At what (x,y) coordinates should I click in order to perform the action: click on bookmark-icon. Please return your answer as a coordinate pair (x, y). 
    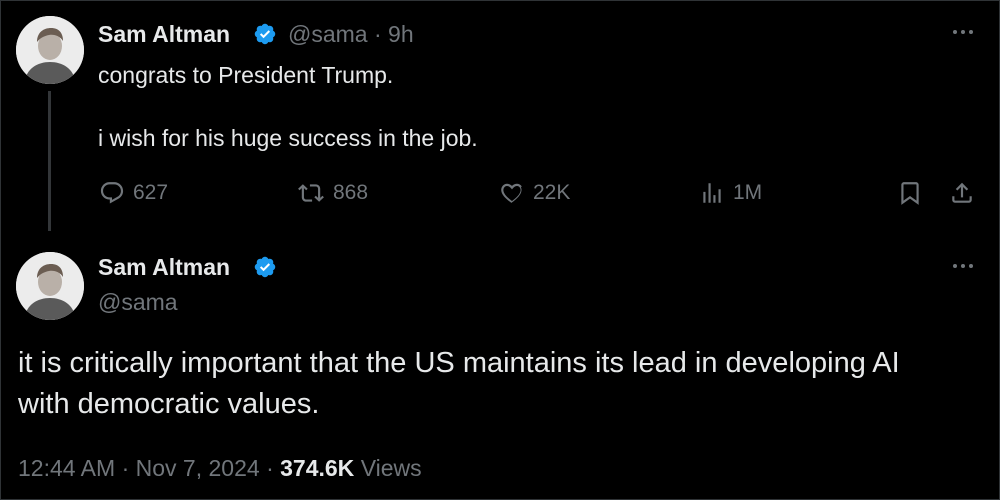
    Looking at the image, I should click on (910, 193).